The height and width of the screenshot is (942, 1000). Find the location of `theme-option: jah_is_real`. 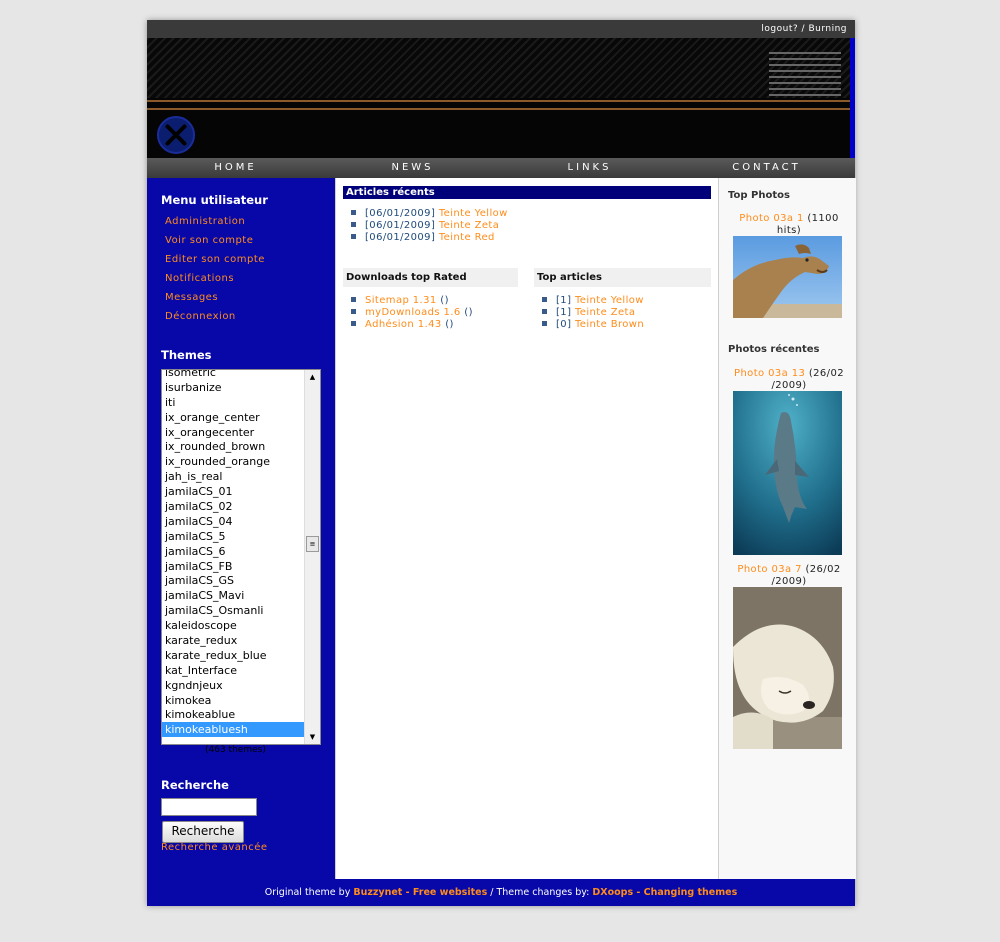

theme-option: jah_is_real is located at coordinates (233, 476).